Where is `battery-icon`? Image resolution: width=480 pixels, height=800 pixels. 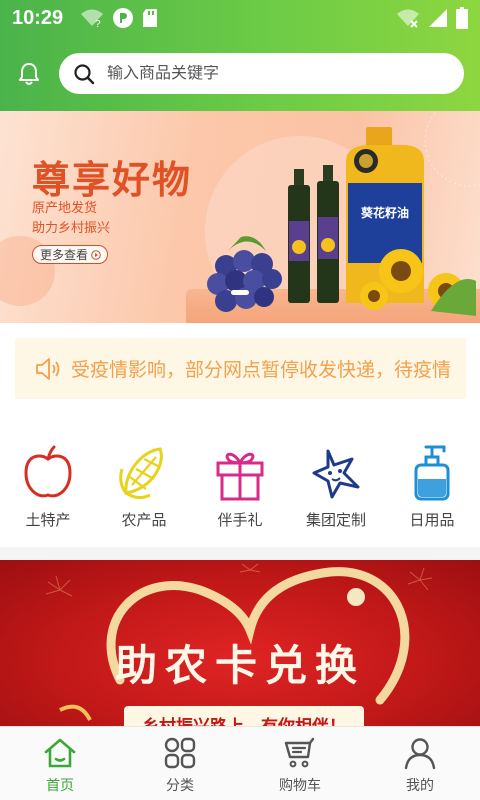
battery-icon is located at coordinates (462, 18).